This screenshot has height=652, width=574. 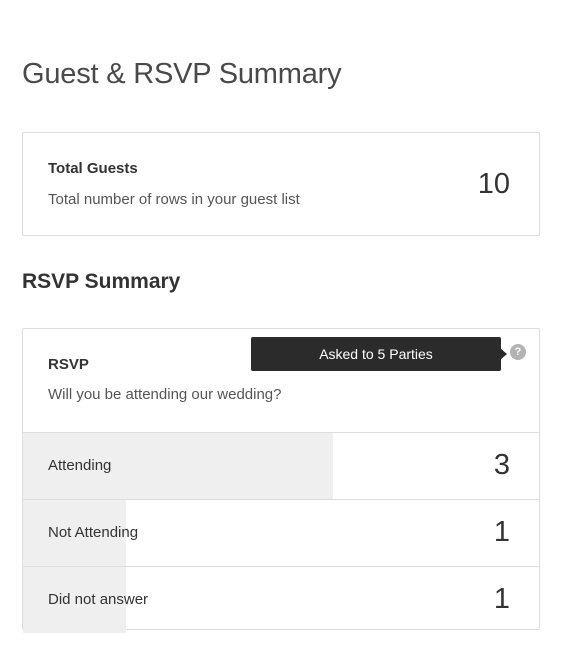 What do you see at coordinates (93, 532) in the screenshot?
I see `answer-label: Not Attending` at bounding box center [93, 532].